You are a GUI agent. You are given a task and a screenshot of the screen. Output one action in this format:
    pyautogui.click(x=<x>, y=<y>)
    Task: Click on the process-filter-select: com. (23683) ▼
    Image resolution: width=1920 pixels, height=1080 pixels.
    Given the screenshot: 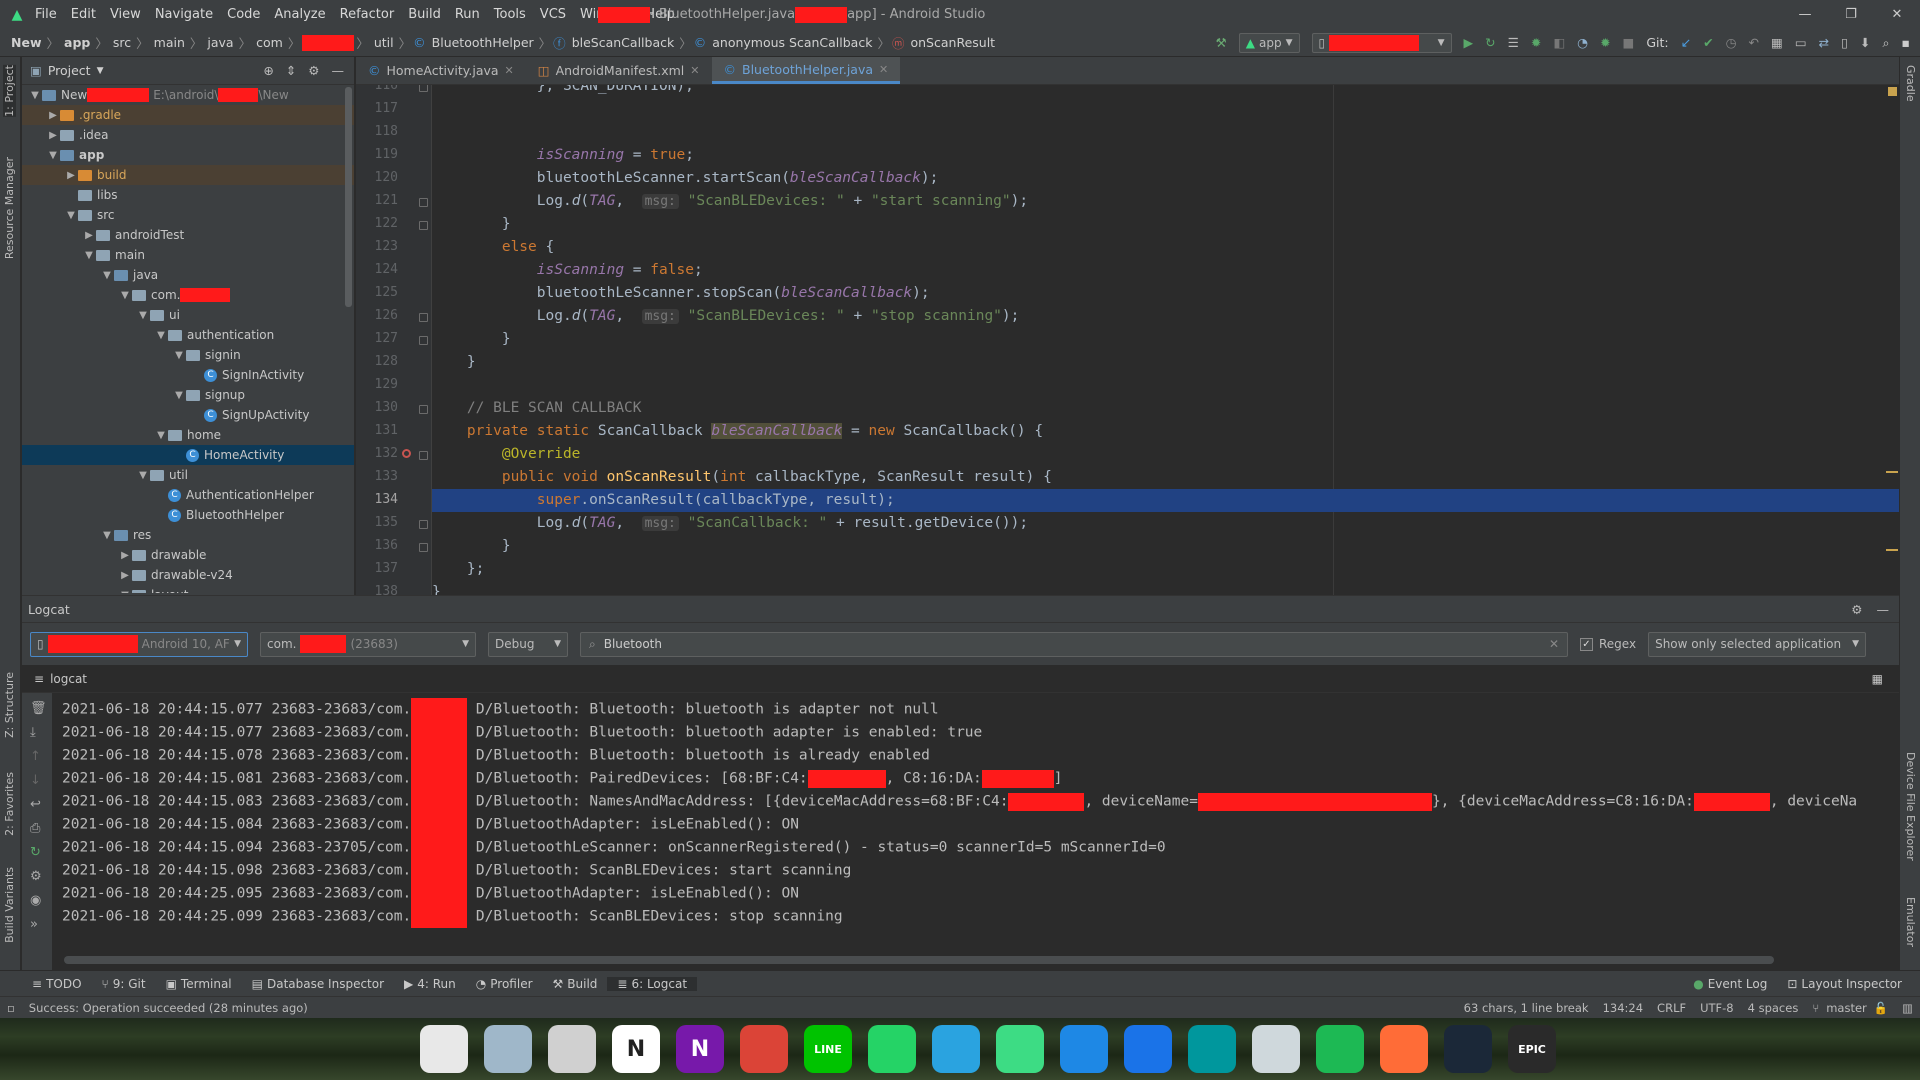 What is the action you would take?
    pyautogui.click(x=368, y=644)
    